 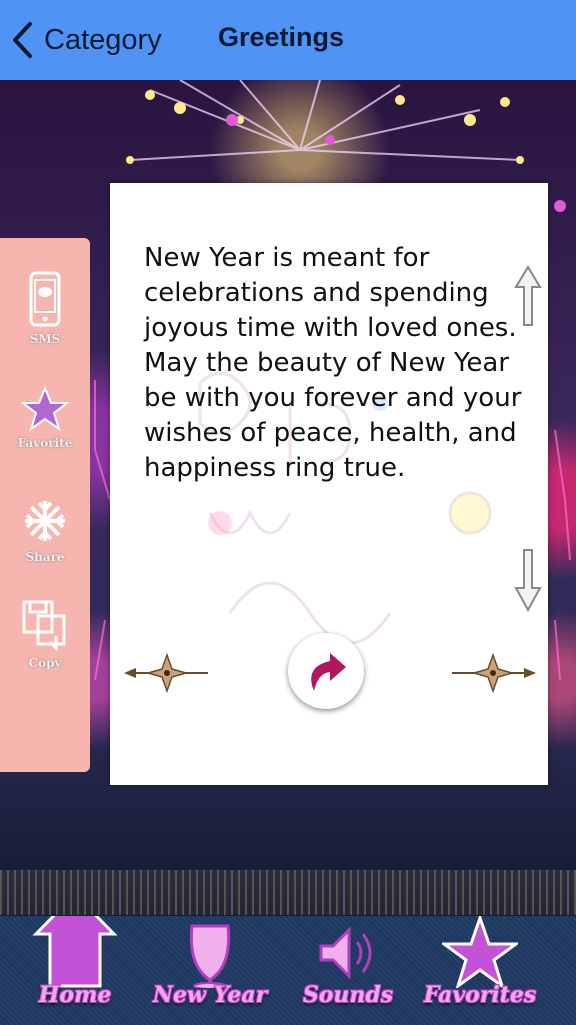 I want to click on tab-bar: Home New Year Sounds Favorites, so click(x=288, y=970).